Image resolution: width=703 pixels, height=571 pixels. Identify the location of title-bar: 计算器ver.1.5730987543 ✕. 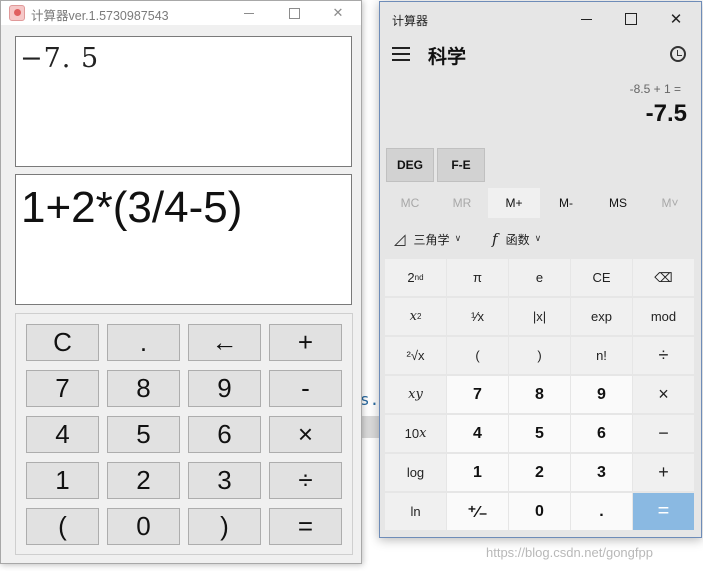
(181, 13).